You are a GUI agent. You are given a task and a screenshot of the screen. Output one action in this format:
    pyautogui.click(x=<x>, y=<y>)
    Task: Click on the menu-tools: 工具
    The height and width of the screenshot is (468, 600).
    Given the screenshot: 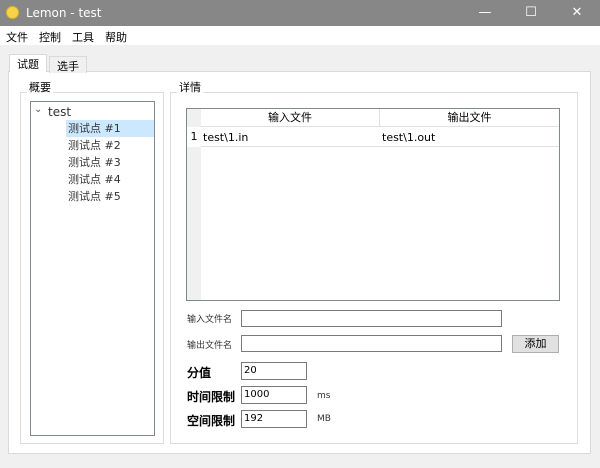 What is the action you would take?
    pyautogui.click(x=83, y=37)
    